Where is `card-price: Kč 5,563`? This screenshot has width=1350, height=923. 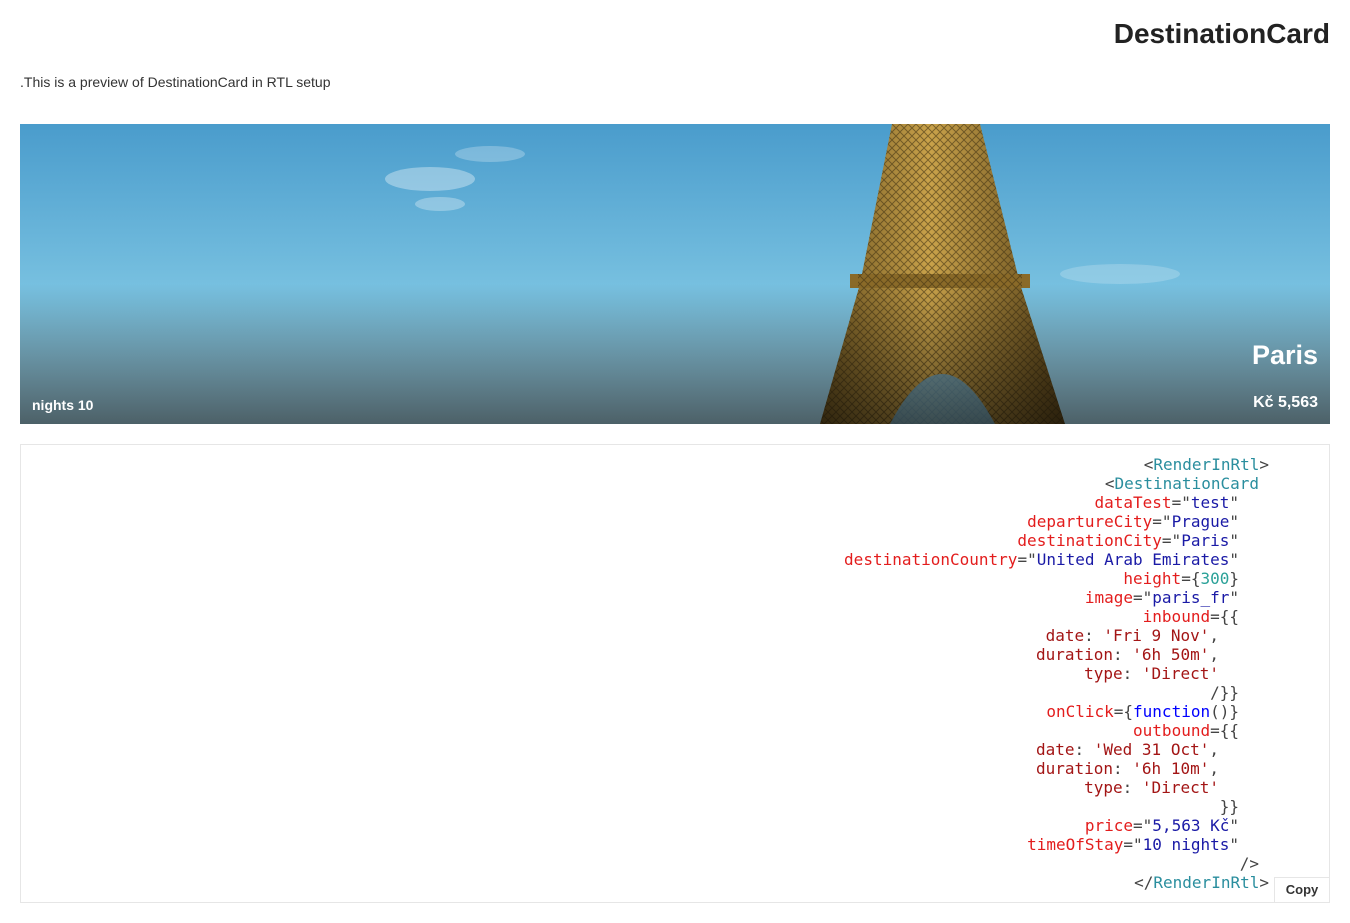
card-price: Kč 5,563 is located at coordinates (1285, 402).